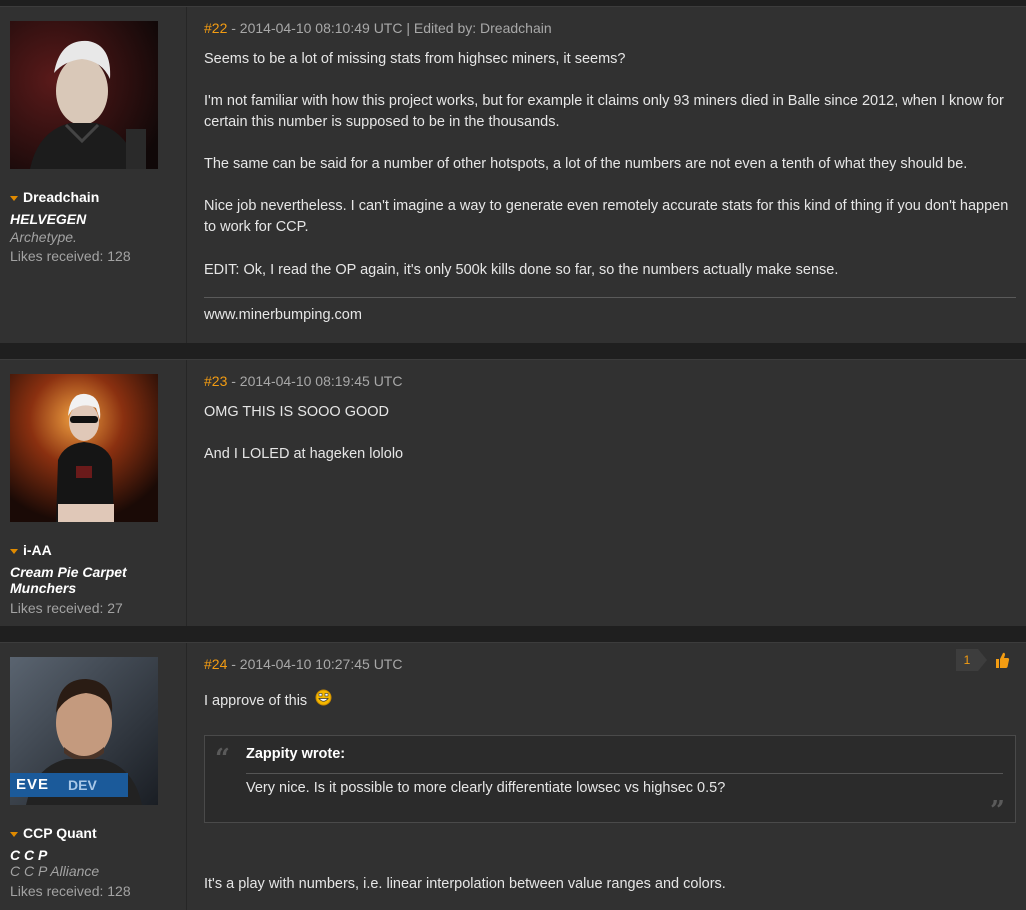  What do you see at coordinates (967, 660) in the screenshot?
I see `like-count: 1` at bounding box center [967, 660].